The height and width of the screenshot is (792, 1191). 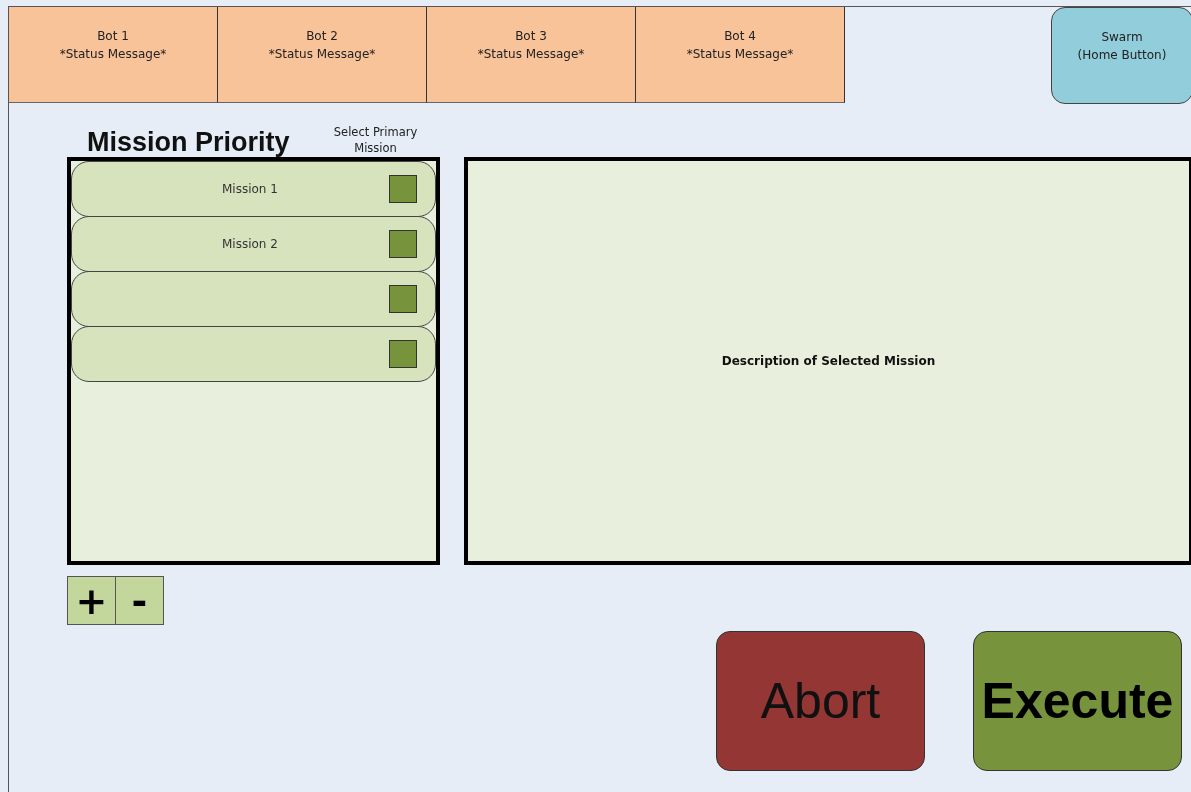 What do you see at coordinates (113, 55) in the screenshot?
I see `bot-status-tile: Bot 1 *Status Message*` at bounding box center [113, 55].